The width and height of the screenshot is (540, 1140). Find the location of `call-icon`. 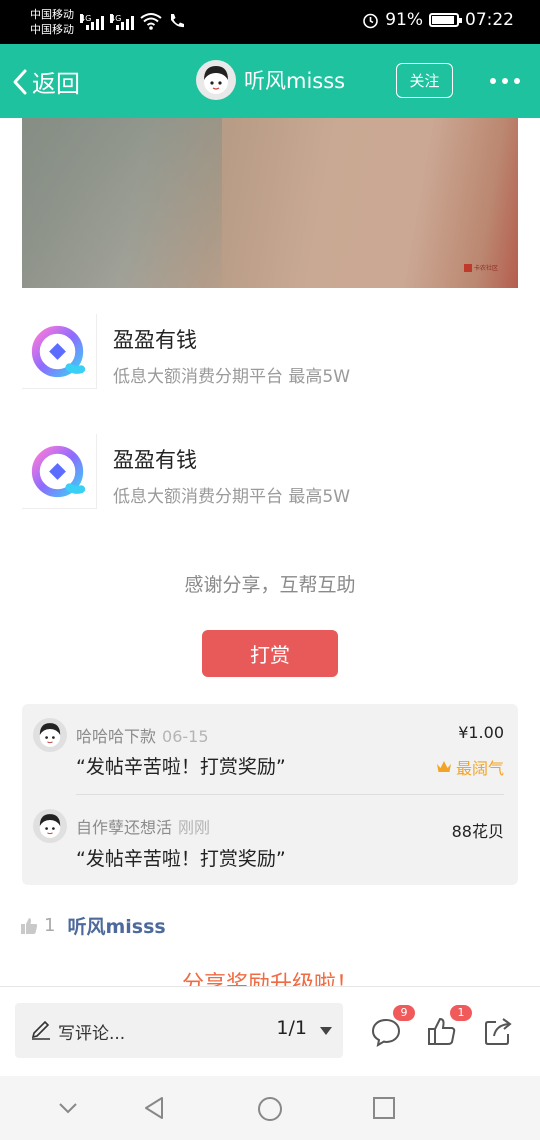

call-icon is located at coordinates (177, 21).